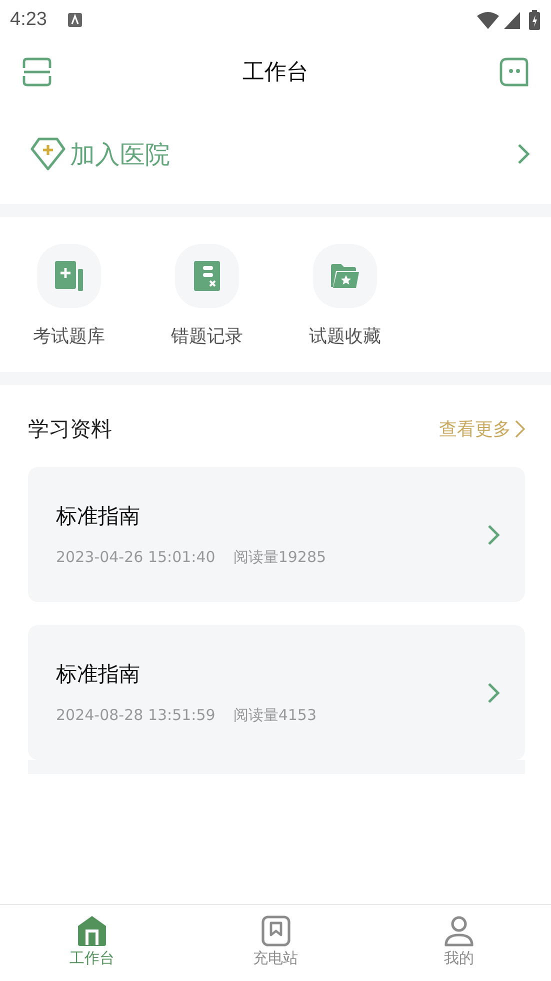 The height and width of the screenshot is (981, 551). I want to click on read-count: 阅读量19285, so click(279, 557).